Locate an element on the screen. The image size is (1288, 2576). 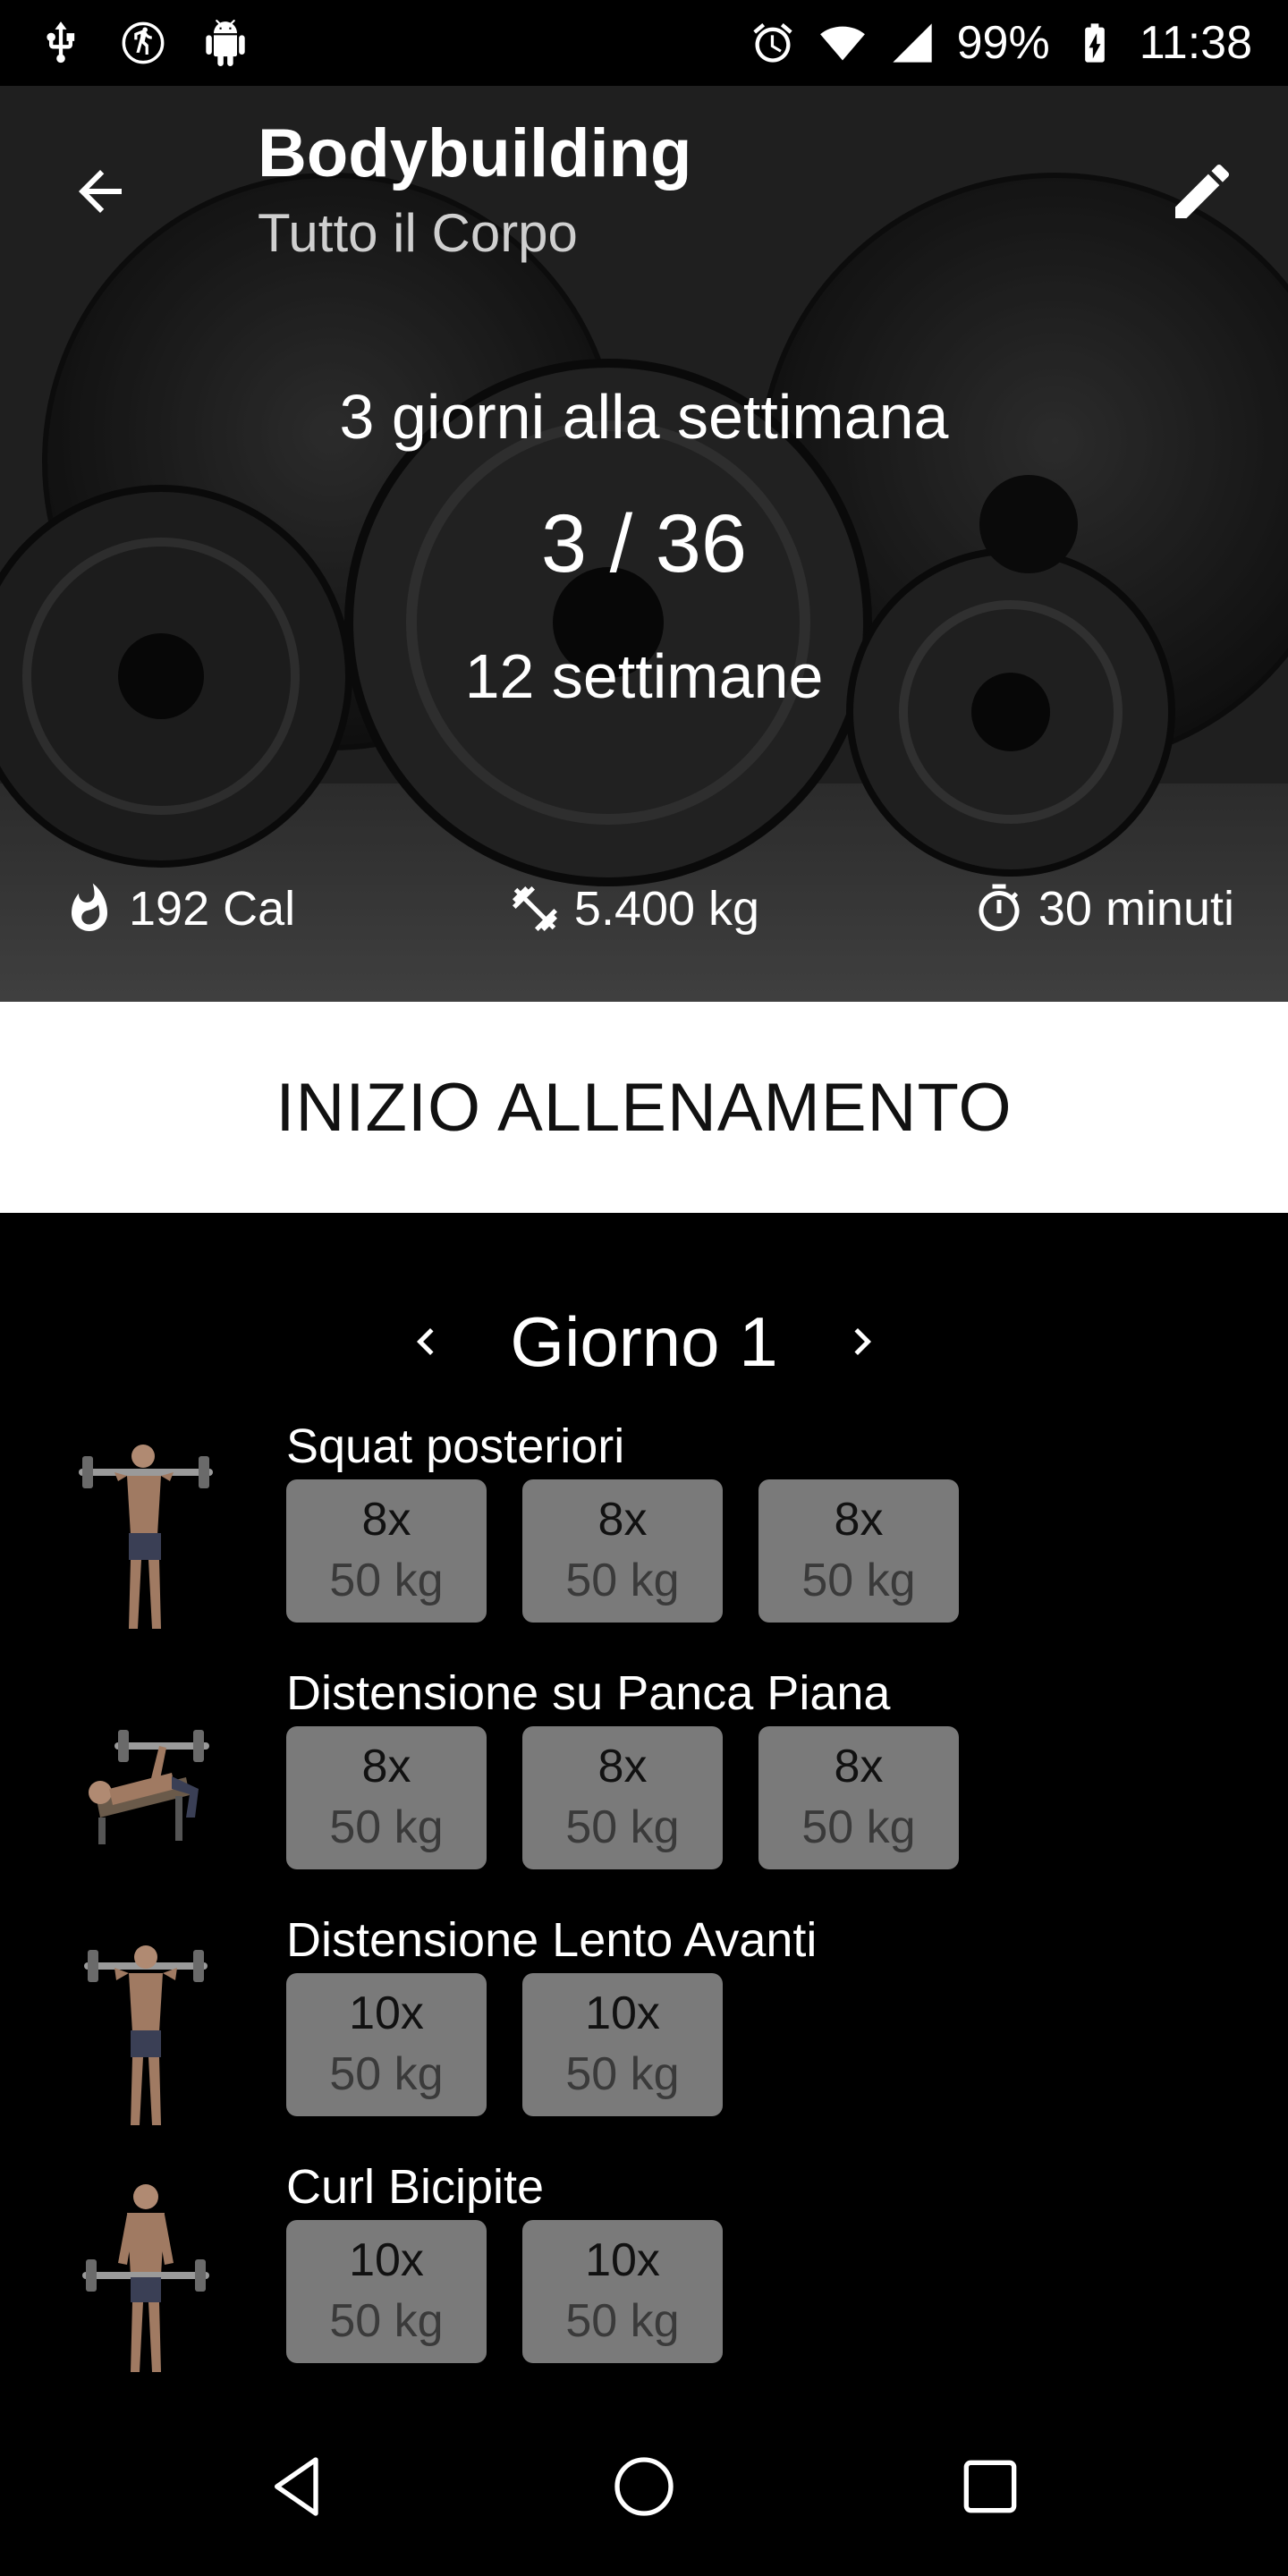
exercise-figure-biceps-curl is located at coordinates (145, 2278).